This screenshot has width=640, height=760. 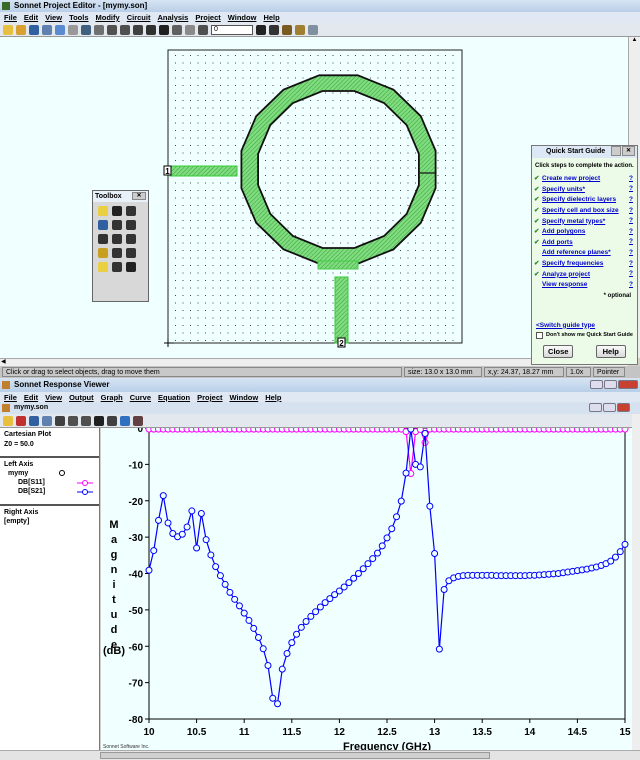 I want to click on quick-start-step: View response?, so click(x=584, y=284).